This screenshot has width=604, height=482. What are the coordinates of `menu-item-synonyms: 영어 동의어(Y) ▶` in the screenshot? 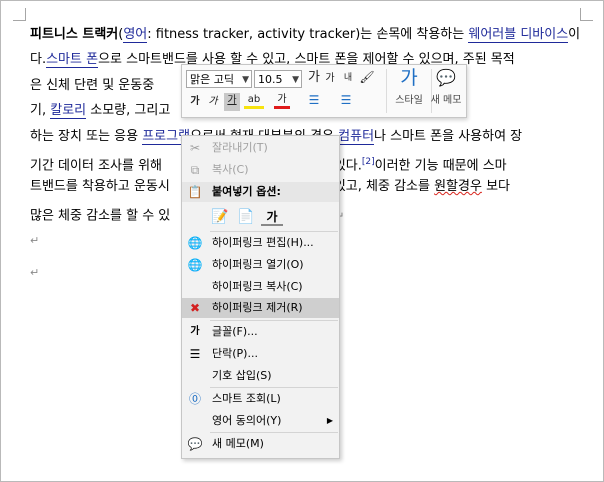 It's located at (260, 421).